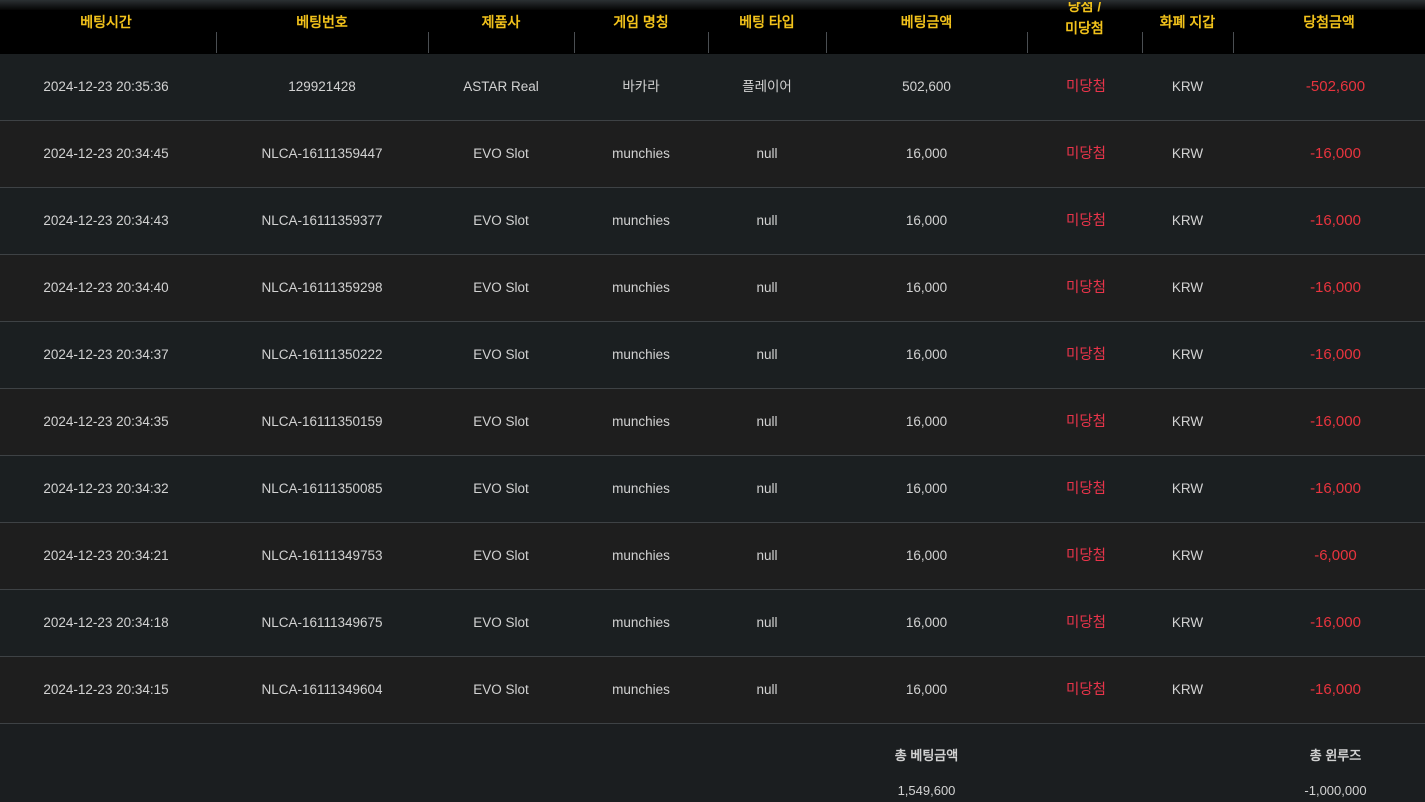 Image resolution: width=1425 pixels, height=802 pixels. What do you see at coordinates (106, 555) in the screenshot?
I see `cell-bet-time: 2024-12-23 20:34:21` at bounding box center [106, 555].